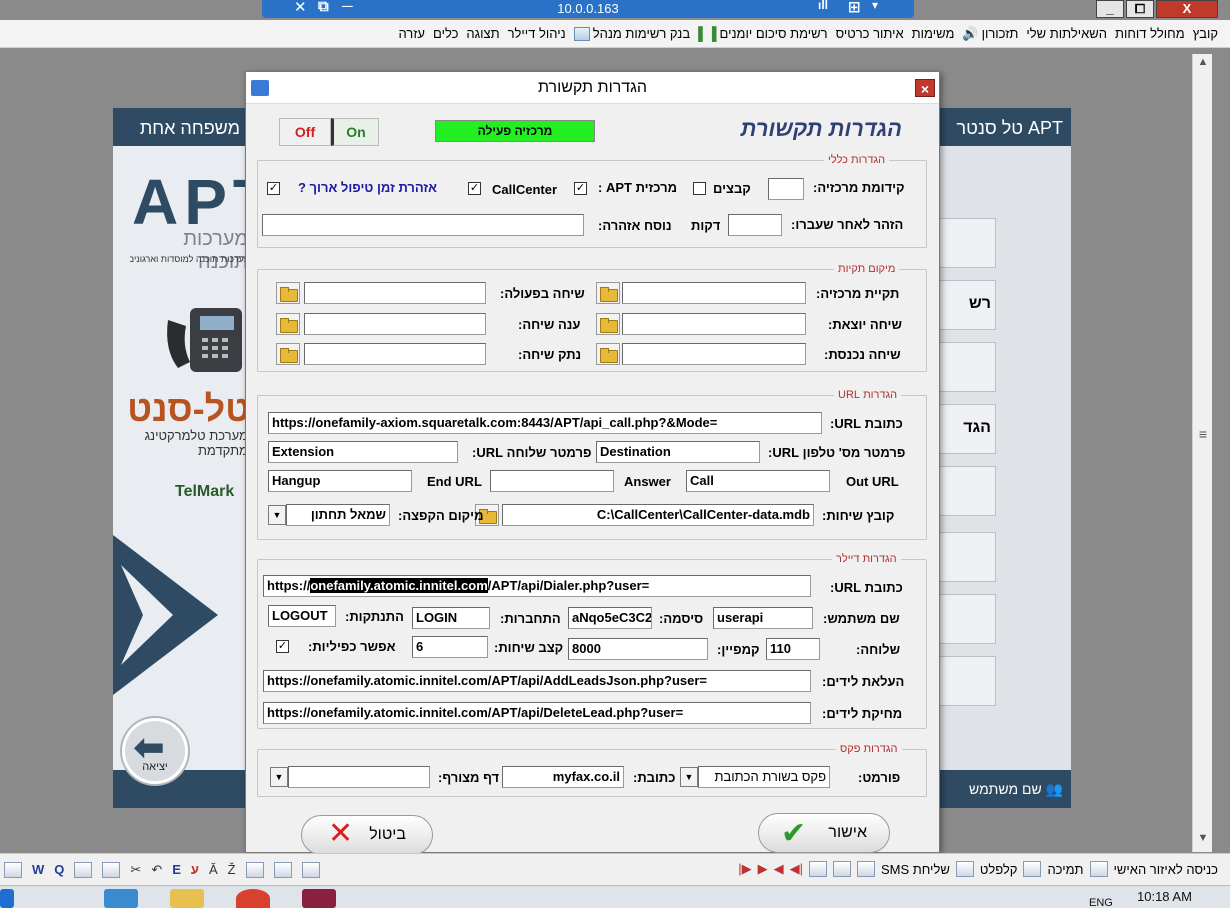 The image size is (1230, 908). What do you see at coordinates (875, 6) in the screenshot?
I see `chevron-down-icon: ▾` at bounding box center [875, 6].